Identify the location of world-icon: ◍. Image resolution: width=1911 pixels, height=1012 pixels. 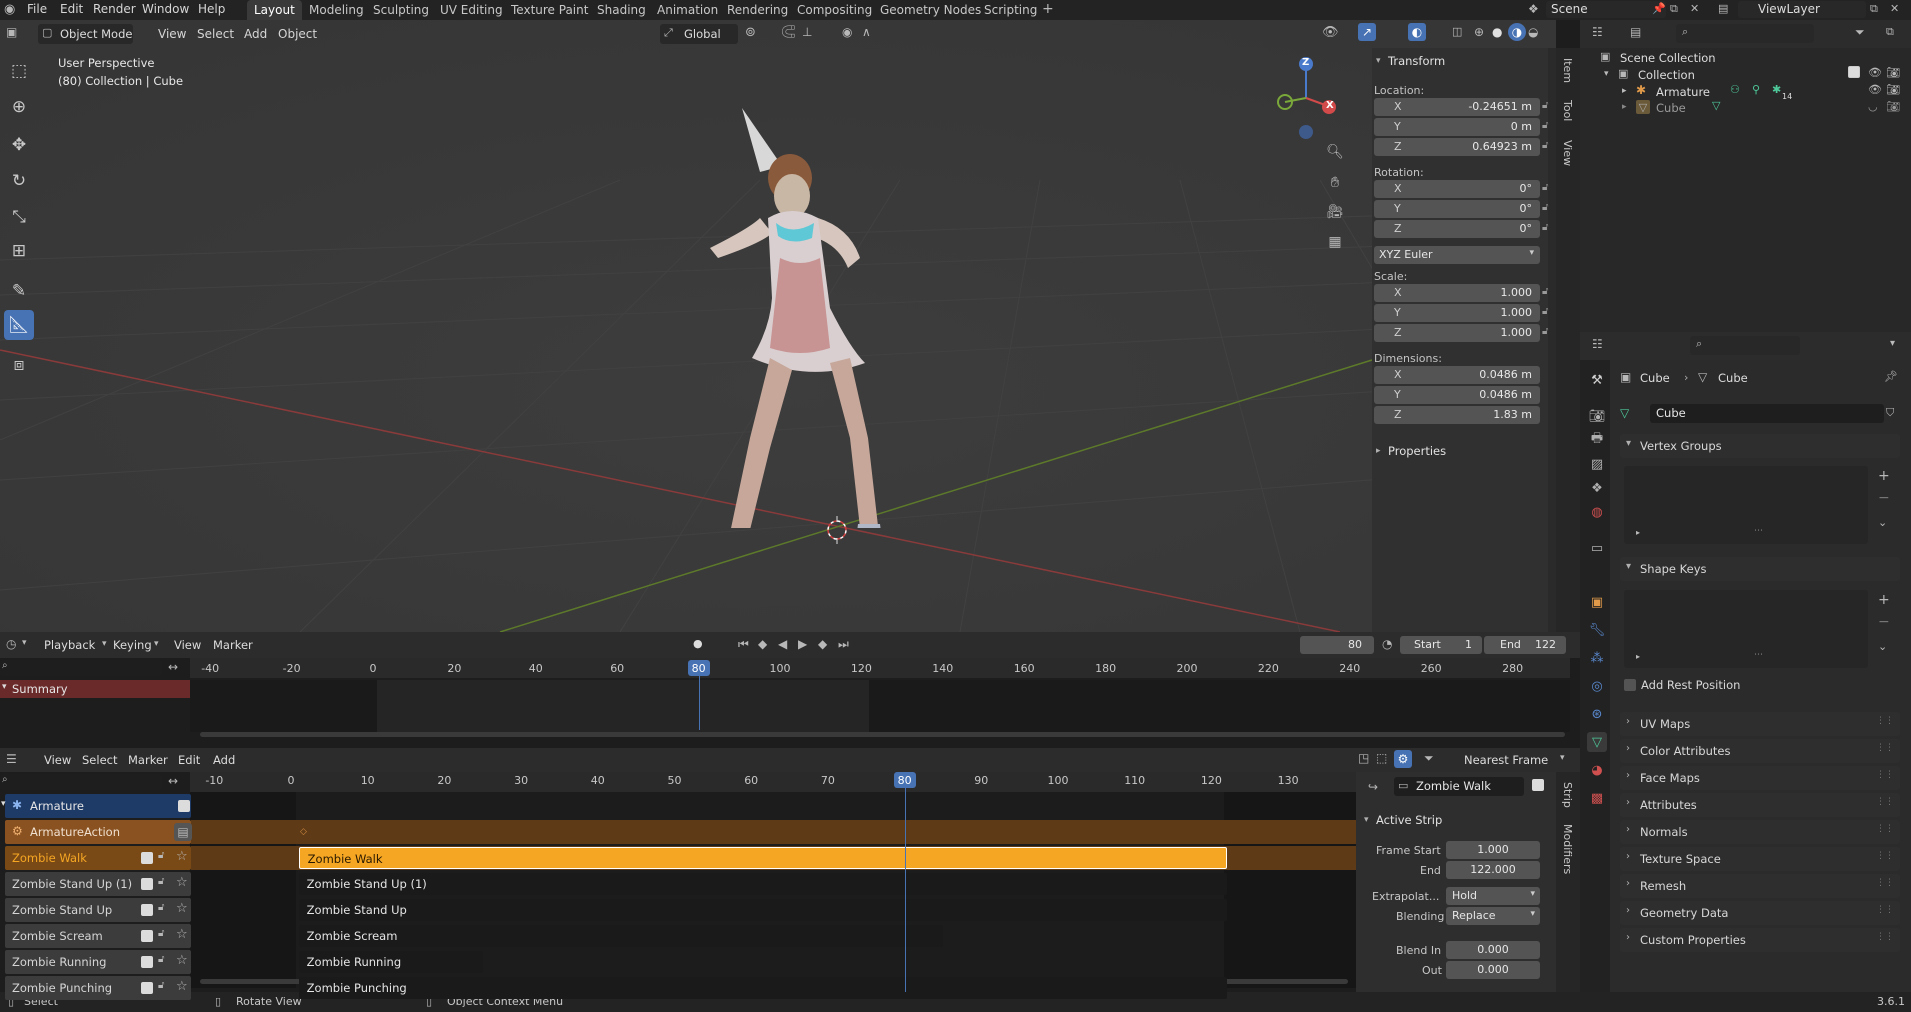
(1597, 512).